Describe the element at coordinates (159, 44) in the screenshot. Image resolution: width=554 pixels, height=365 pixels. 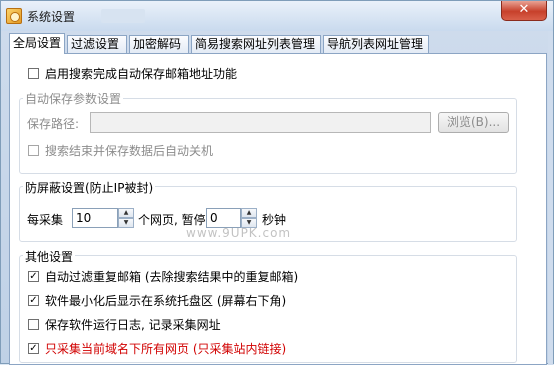
I see `tab-encrypt-decode: 加密解码` at that location.